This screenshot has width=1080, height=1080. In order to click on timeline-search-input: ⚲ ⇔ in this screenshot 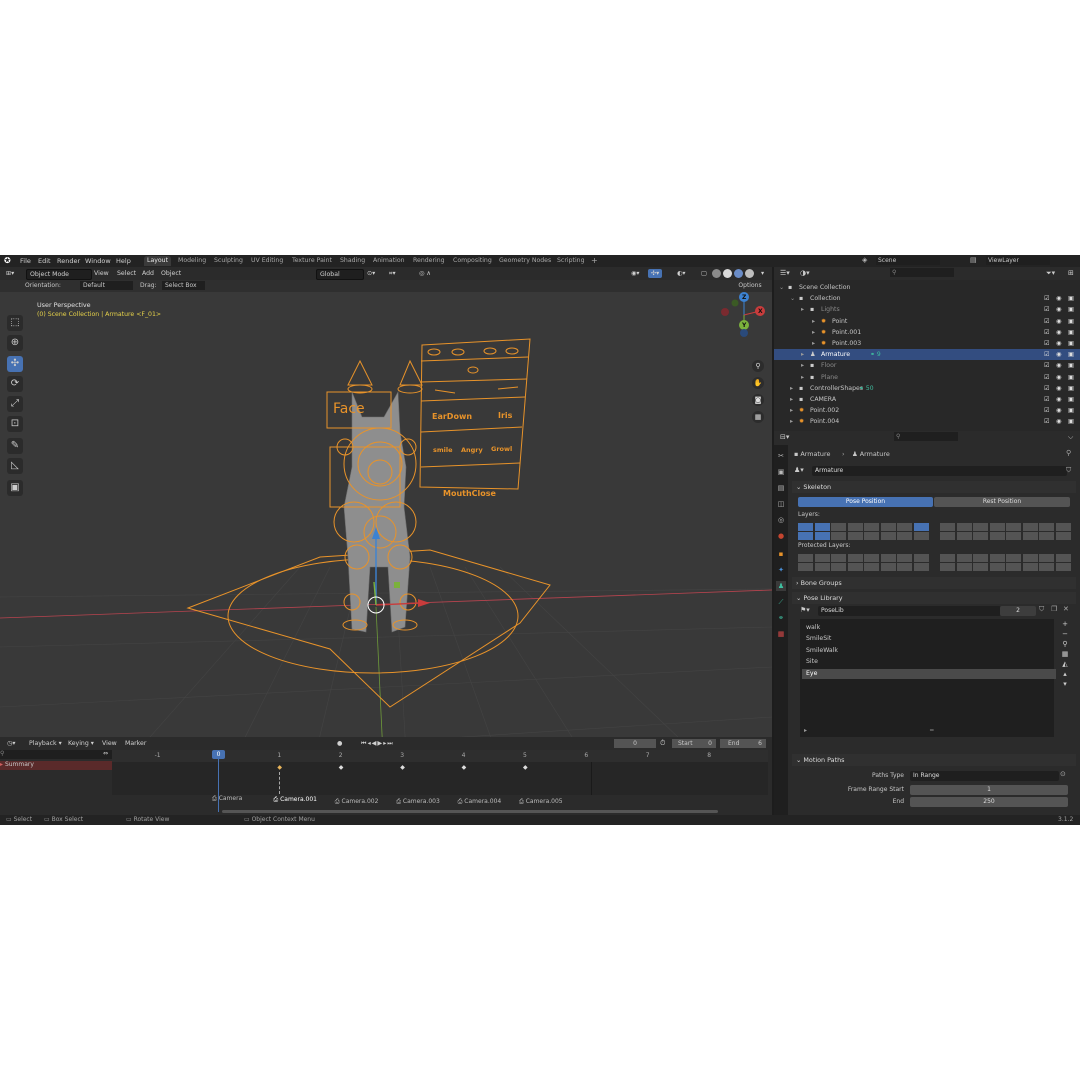, I will do `click(56, 754)`.